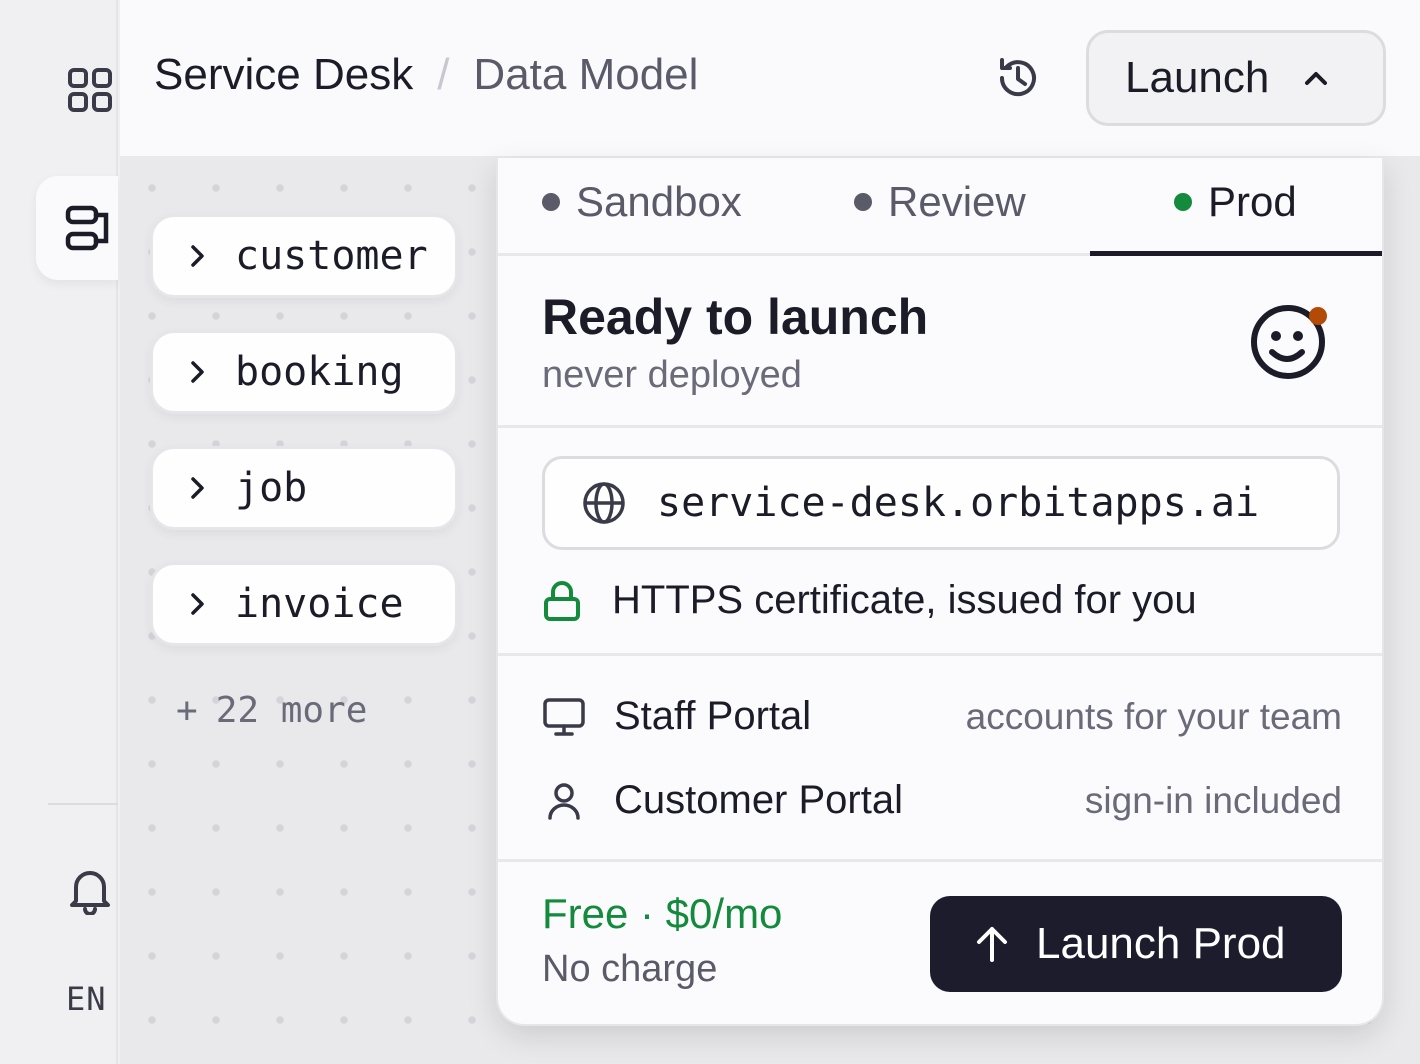  What do you see at coordinates (564, 801) in the screenshot?
I see `user-icon` at bounding box center [564, 801].